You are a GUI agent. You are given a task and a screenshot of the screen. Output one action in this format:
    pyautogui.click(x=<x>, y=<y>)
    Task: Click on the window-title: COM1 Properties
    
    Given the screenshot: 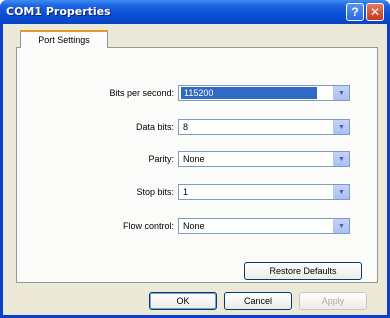 What is the action you would take?
    pyautogui.click(x=58, y=11)
    